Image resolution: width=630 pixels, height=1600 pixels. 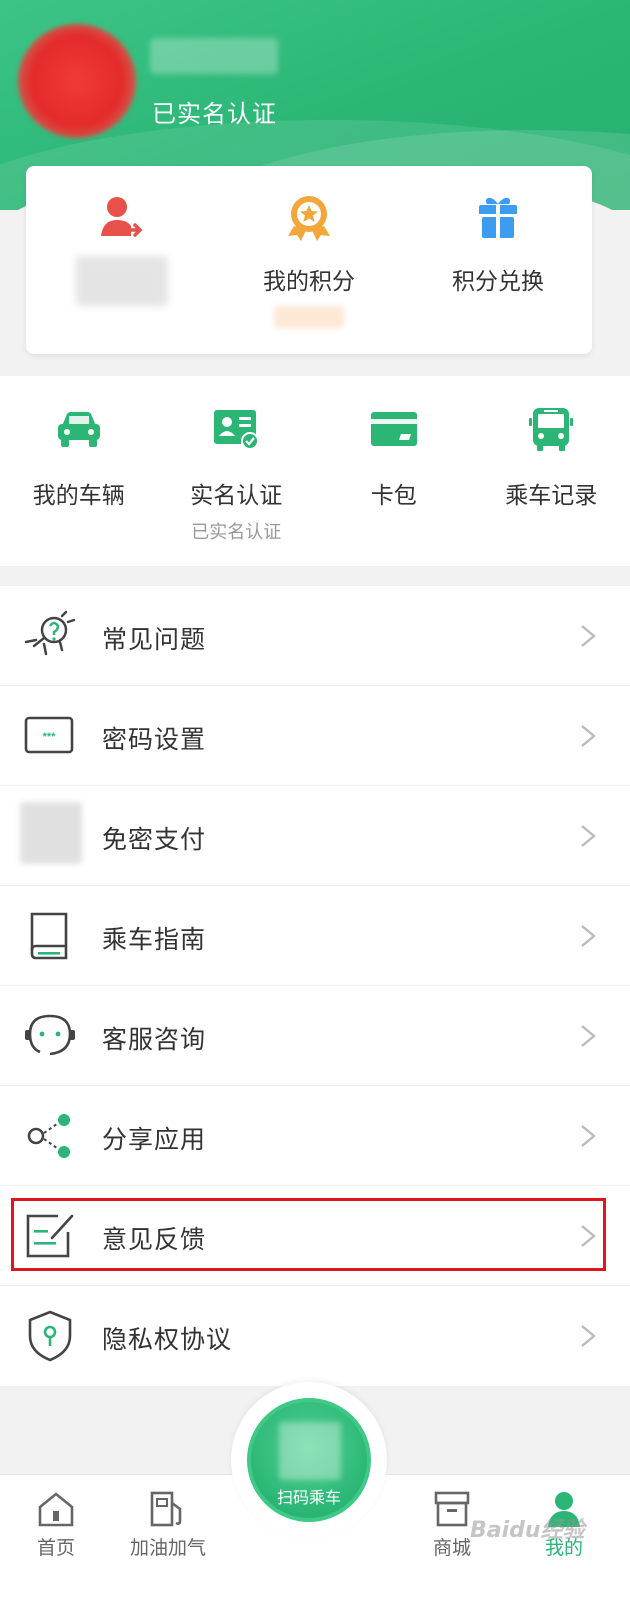 I want to click on password-icon: ***, so click(x=49, y=735).